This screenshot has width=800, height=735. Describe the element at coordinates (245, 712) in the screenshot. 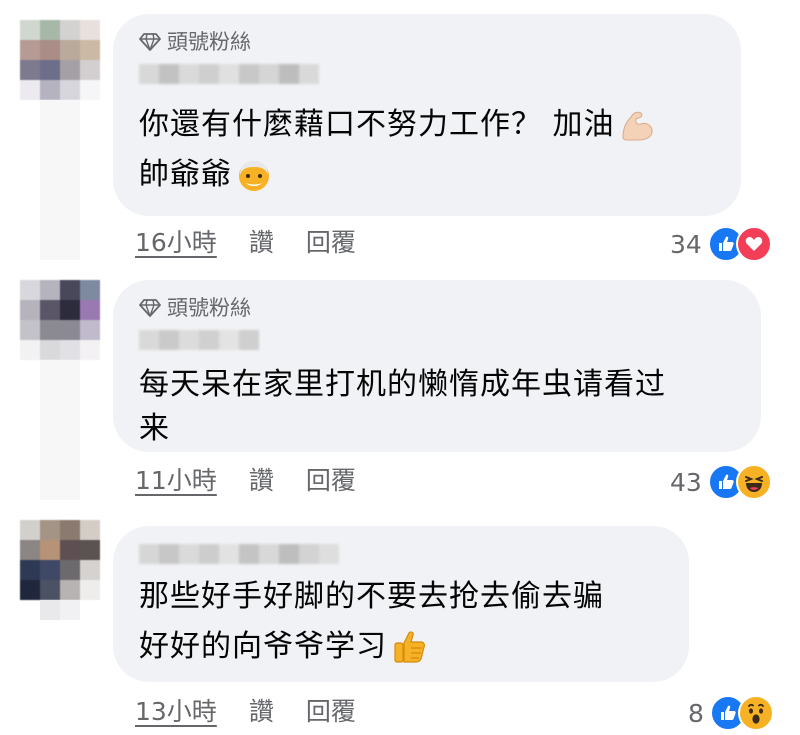

I see `comment-actions: 13小時 讚 回覆` at that location.